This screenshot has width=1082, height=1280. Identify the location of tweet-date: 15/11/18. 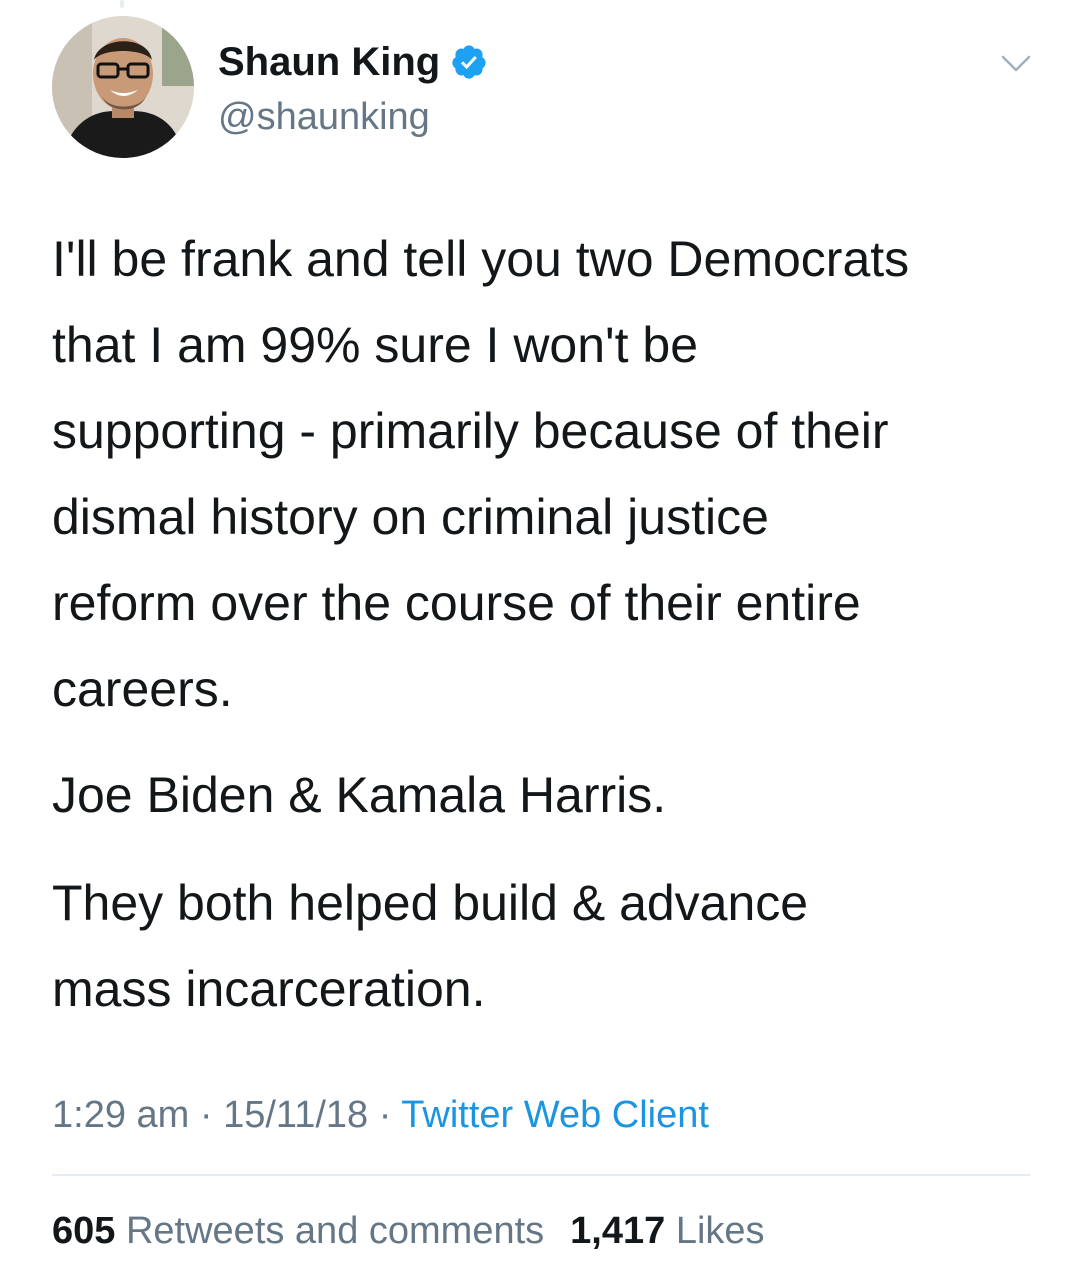
(295, 1115).